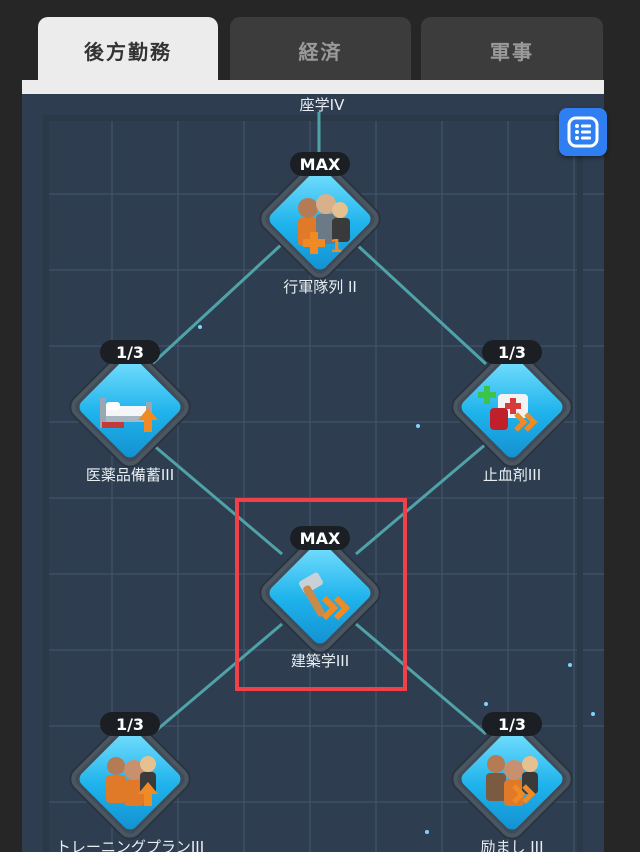 The height and width of the screenshot is (852, 640). What do you see at coordinates (512, 475) in the screenshot?
I see `node-label: 止血剤III` at bounding box center [512, 475].